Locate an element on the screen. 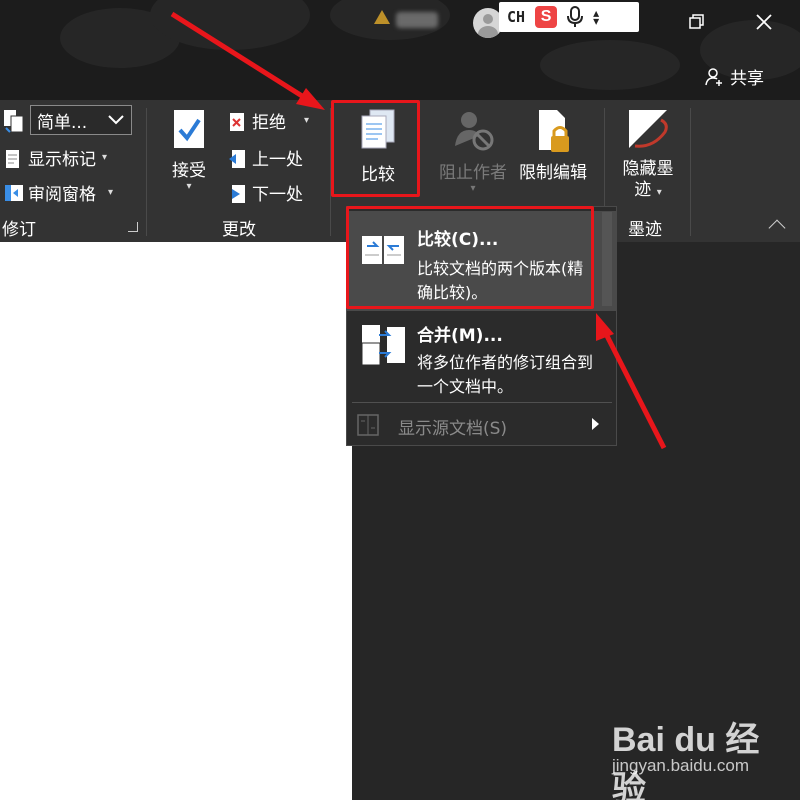 This screenshot has width=800, height=800. baidu-jingyan-watermark: Bai du 经验 jingyan.baidu.com is located at coordinates (702, 756).